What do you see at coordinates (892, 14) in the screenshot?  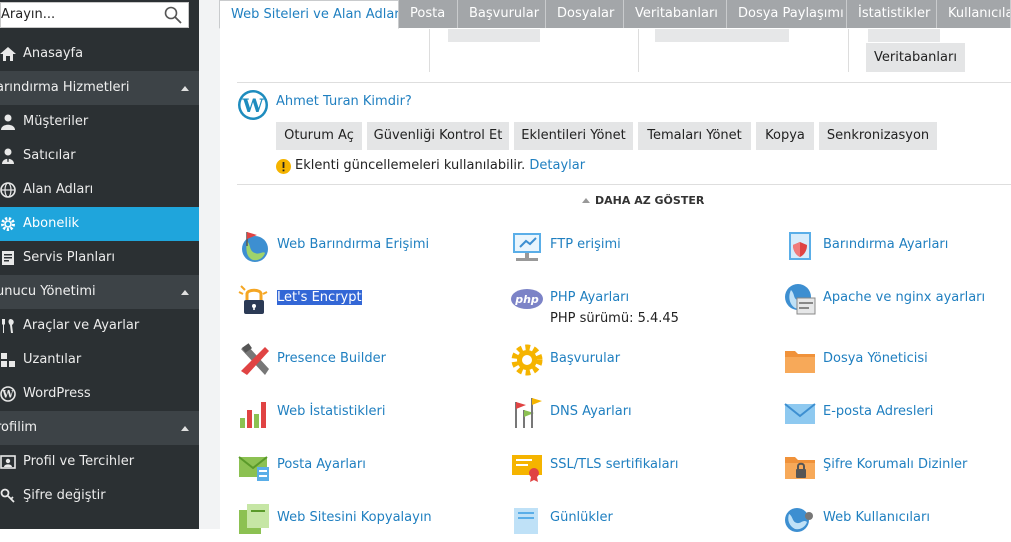 I see `tab-statistics: İstatistikler` at bounding box center [892, 14].